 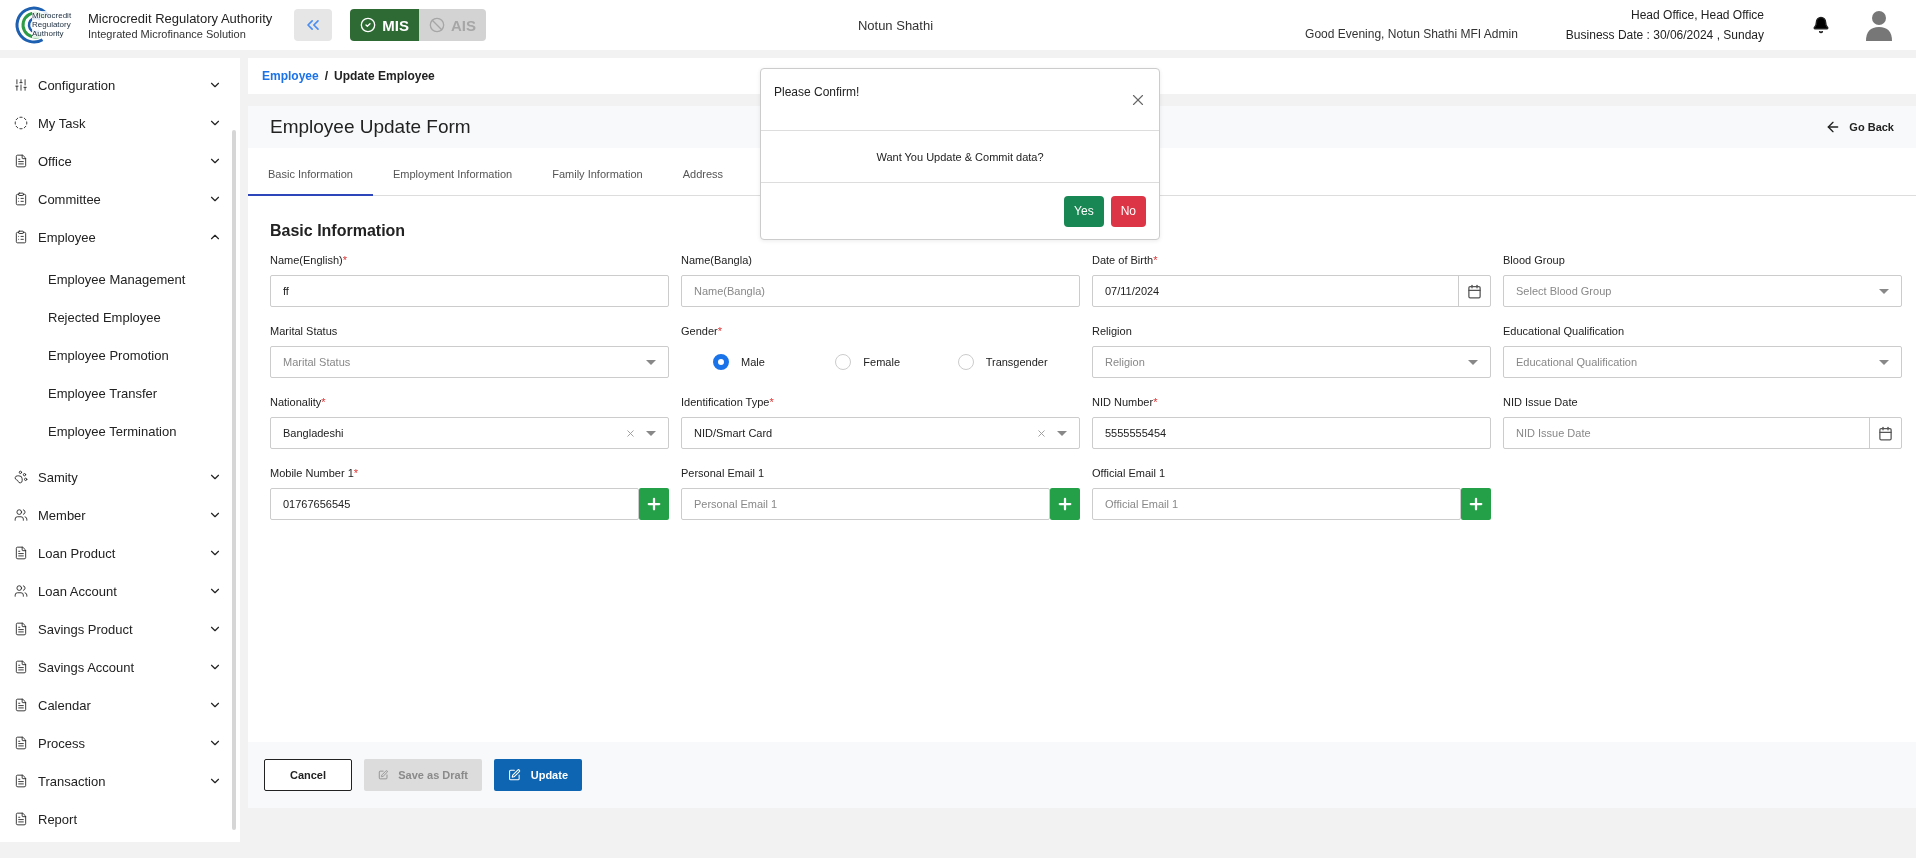 I want to click on office-name: Head Office, Head Office, so click(x=1697, y=15).